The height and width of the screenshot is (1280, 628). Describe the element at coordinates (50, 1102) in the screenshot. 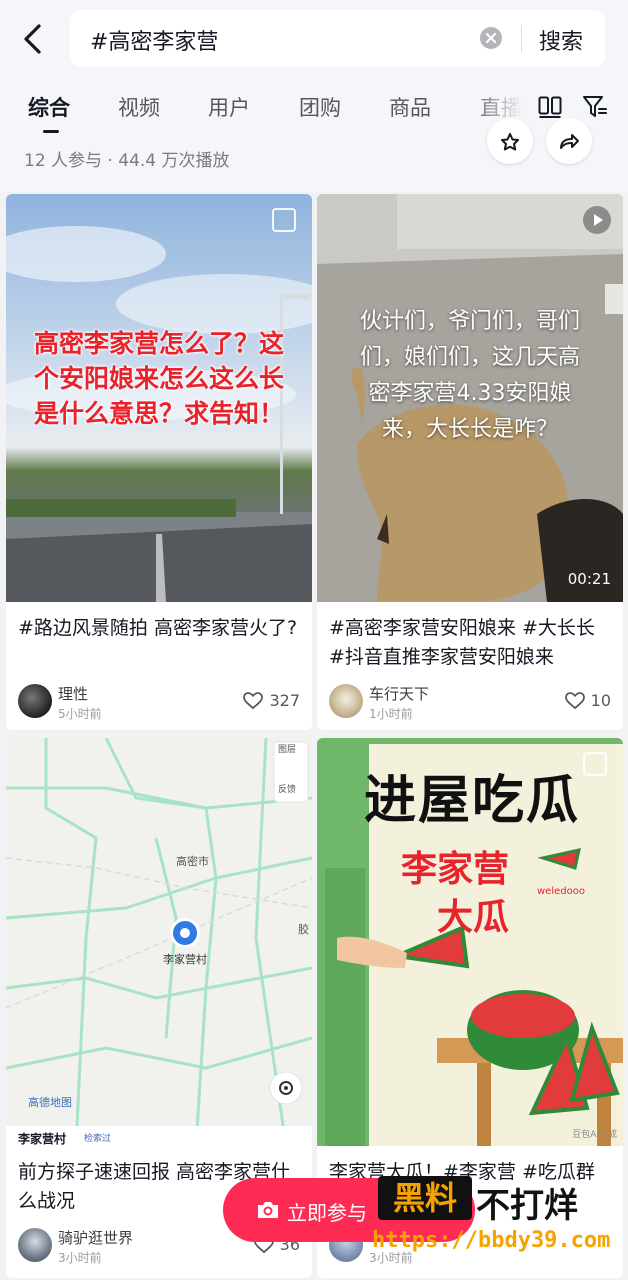

I see `map-brand-logo: 高德地图` at that location.